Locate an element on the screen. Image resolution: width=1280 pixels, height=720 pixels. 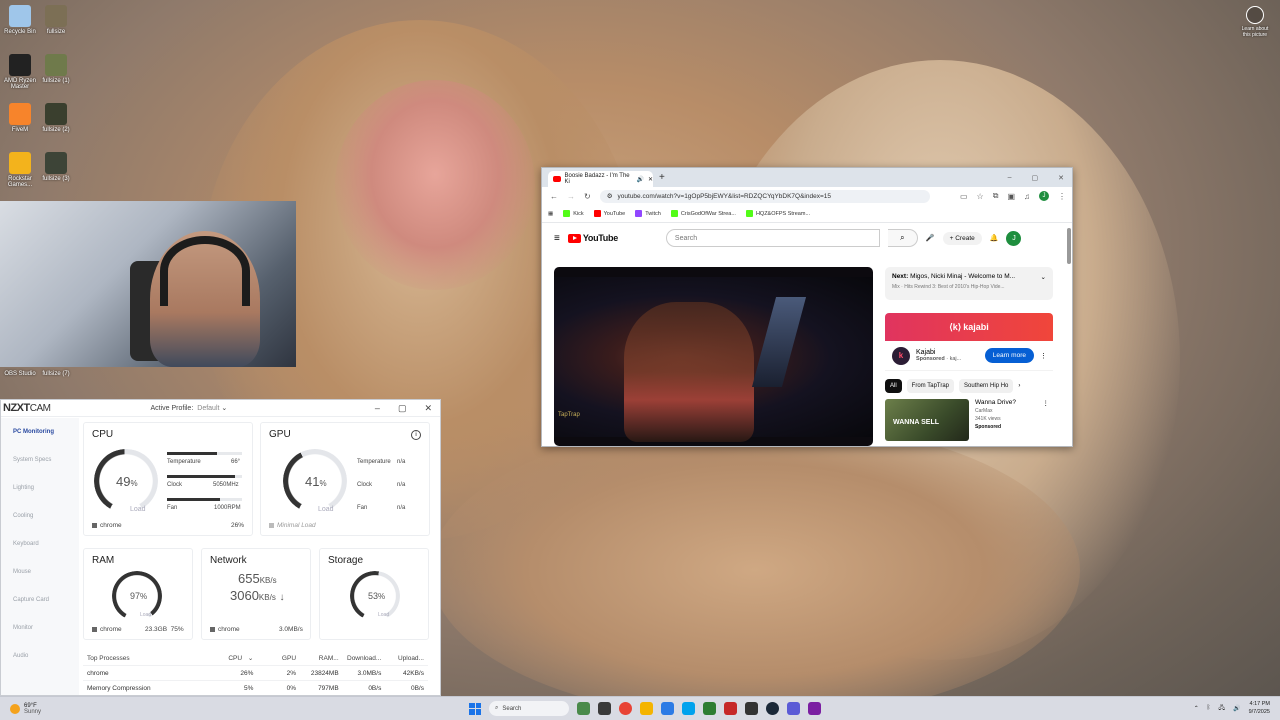
search-icon: ⌕ is located at coordinates (902, 238).